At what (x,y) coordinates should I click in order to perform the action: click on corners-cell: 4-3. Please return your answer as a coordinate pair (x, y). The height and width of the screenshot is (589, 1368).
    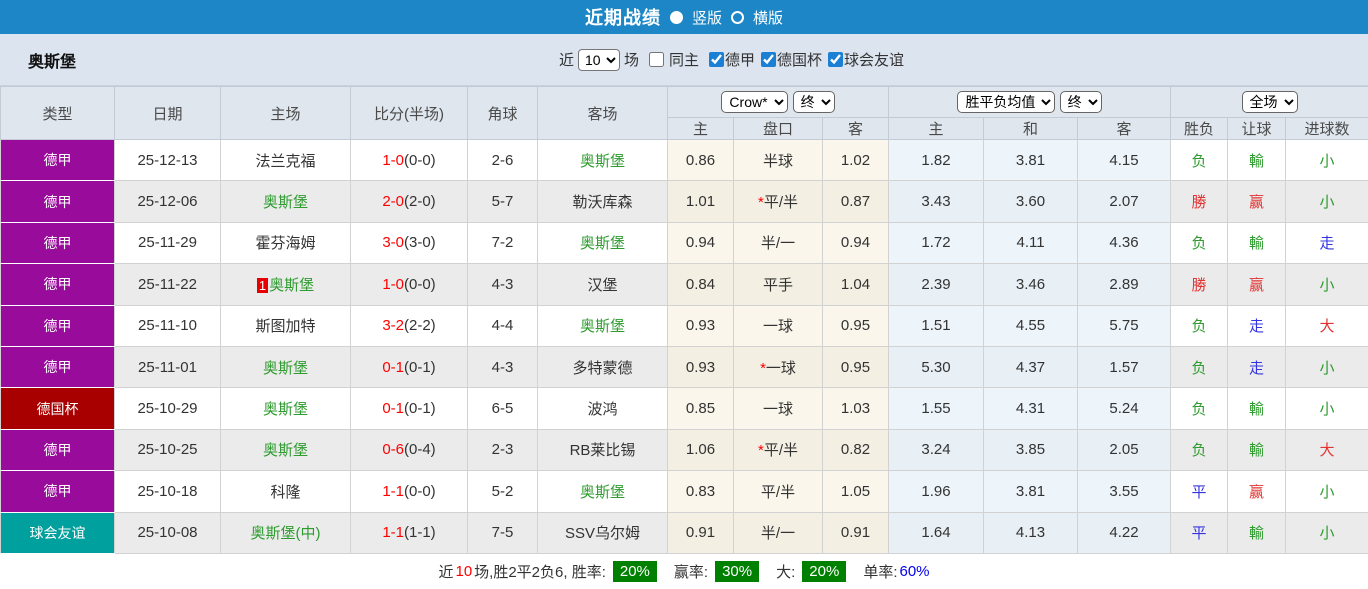
    Looking at the image, I should click on (502, 284).